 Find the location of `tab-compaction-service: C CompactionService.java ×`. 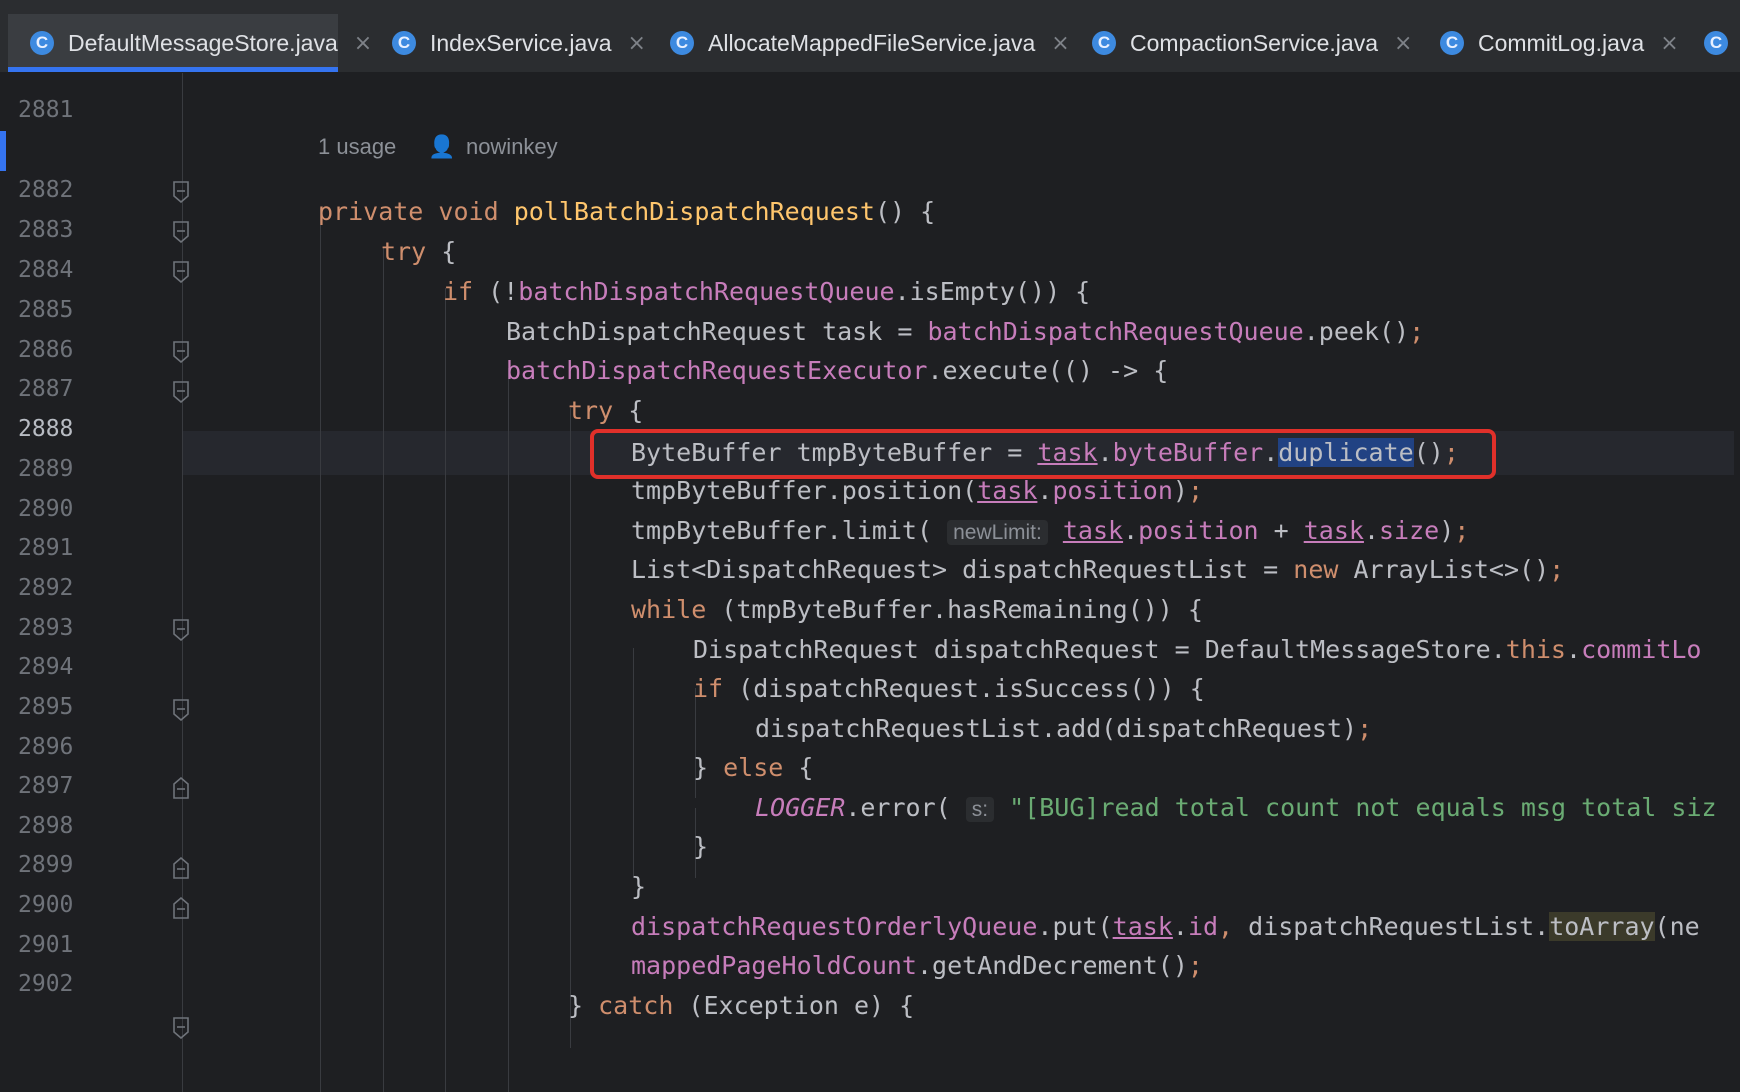

tab-compaction-service: C CompactionService.java × is located at coordinates (1243, 43).